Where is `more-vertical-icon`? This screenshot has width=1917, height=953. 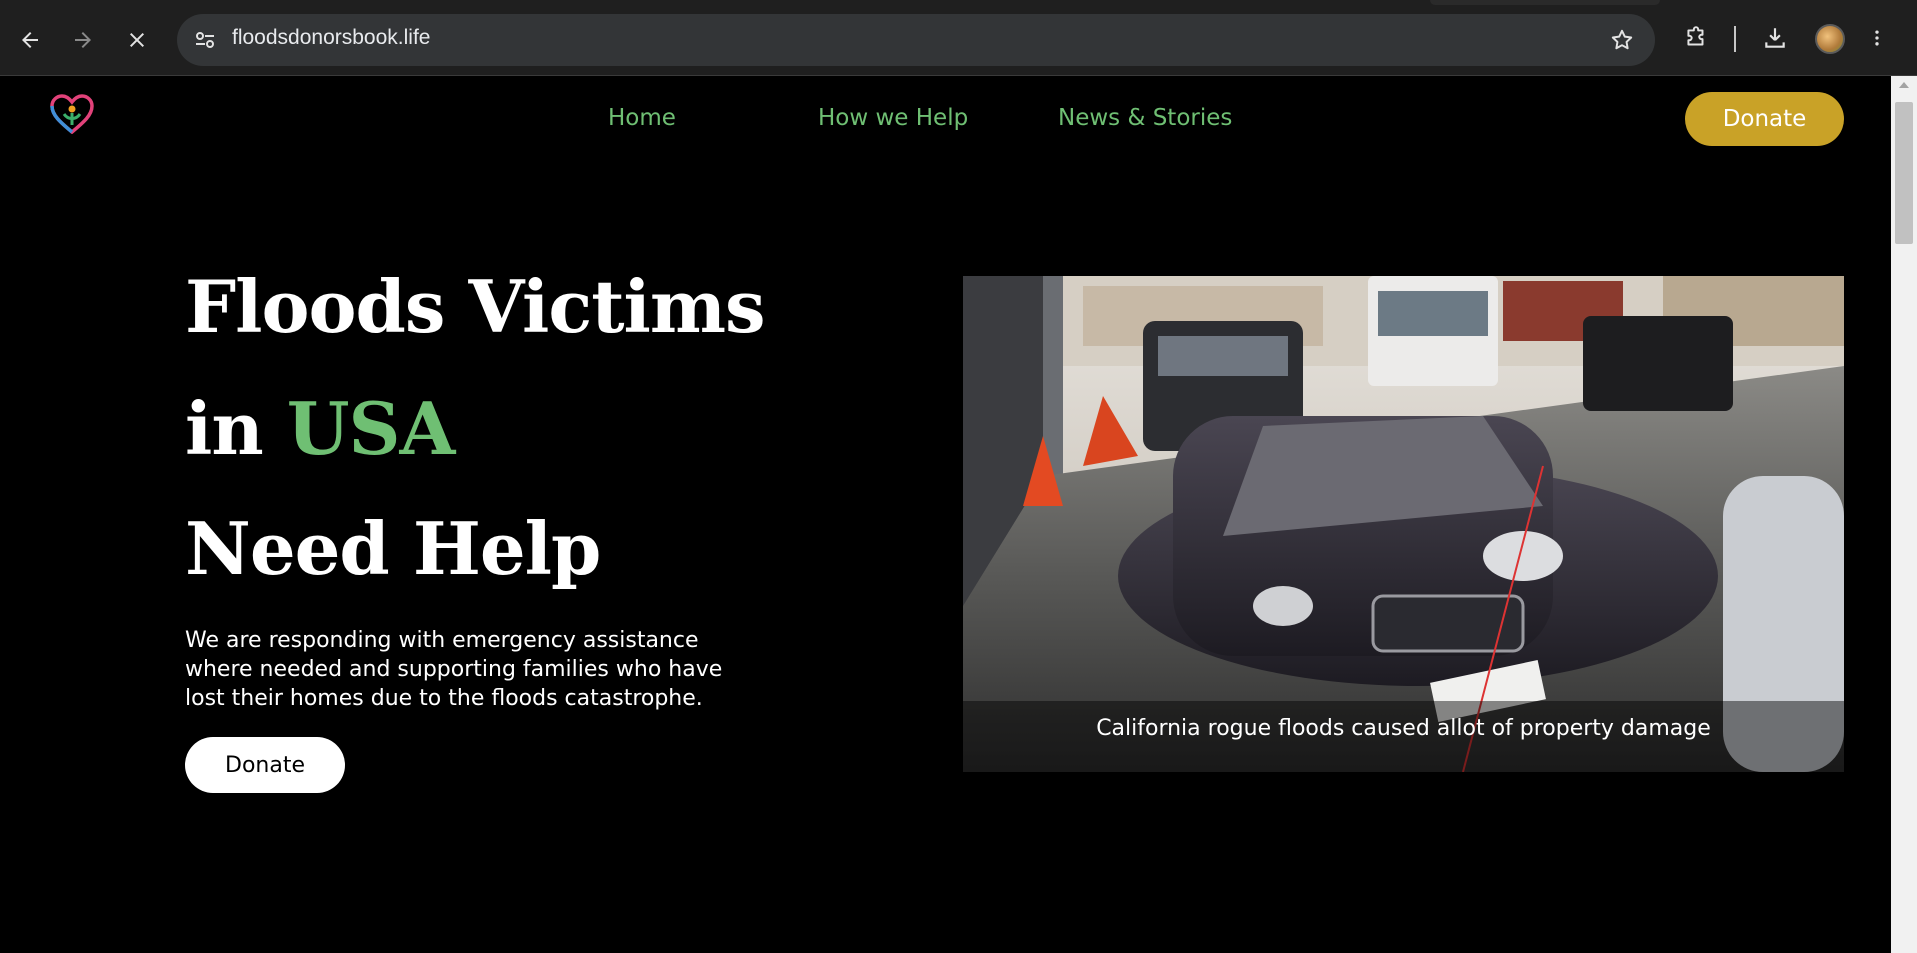 more-vertical-icon is located at coordinates (1877, 38).